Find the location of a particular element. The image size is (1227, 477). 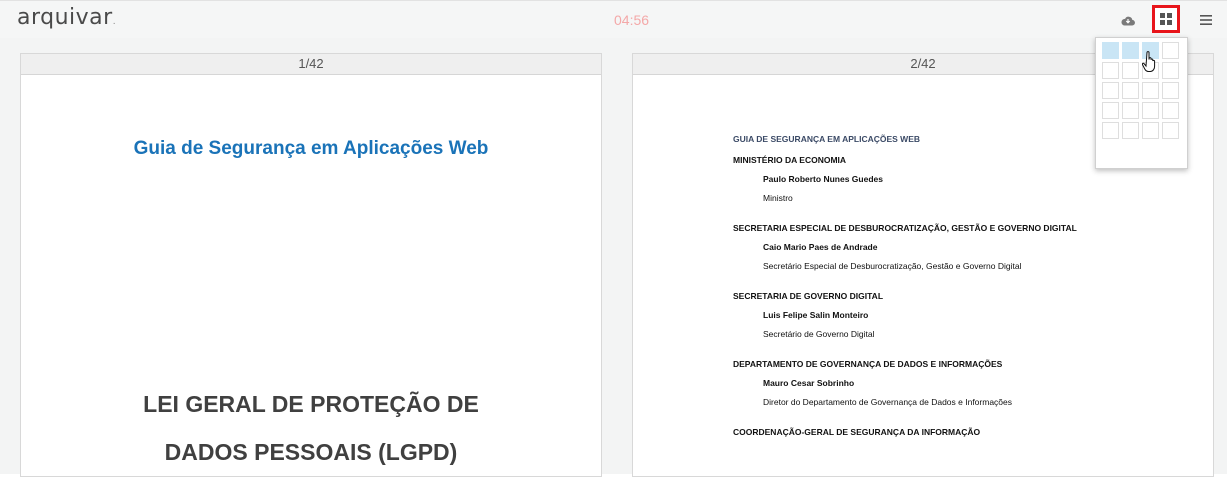

top-bar: arquivar. 04:56 is located at coordinates (613, 19).